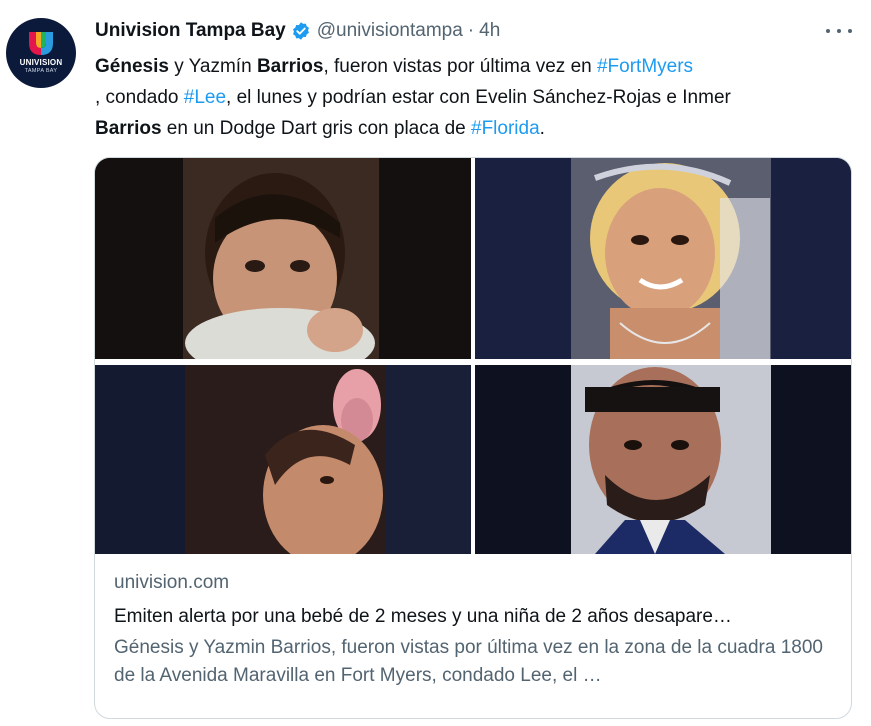  What do you see at coordinates (41, 71) in the screenshot?
I see `avatar-logo-sub: TAMPA BAY` at bounding box center [41, 71].